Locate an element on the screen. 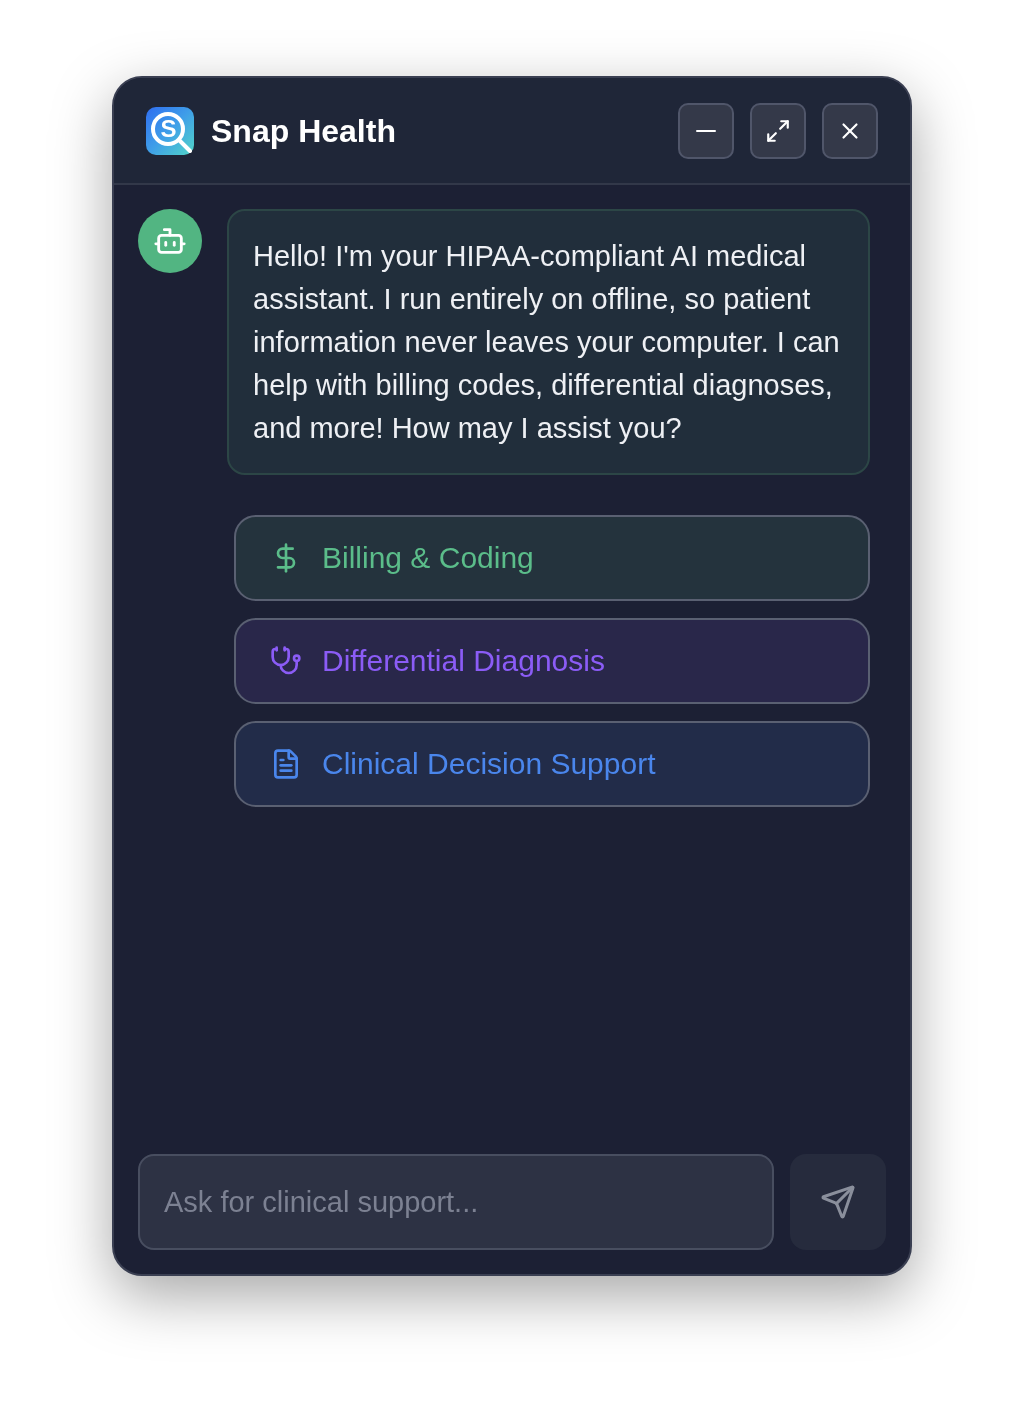  expand-icon is located at coordinates (778, 130).